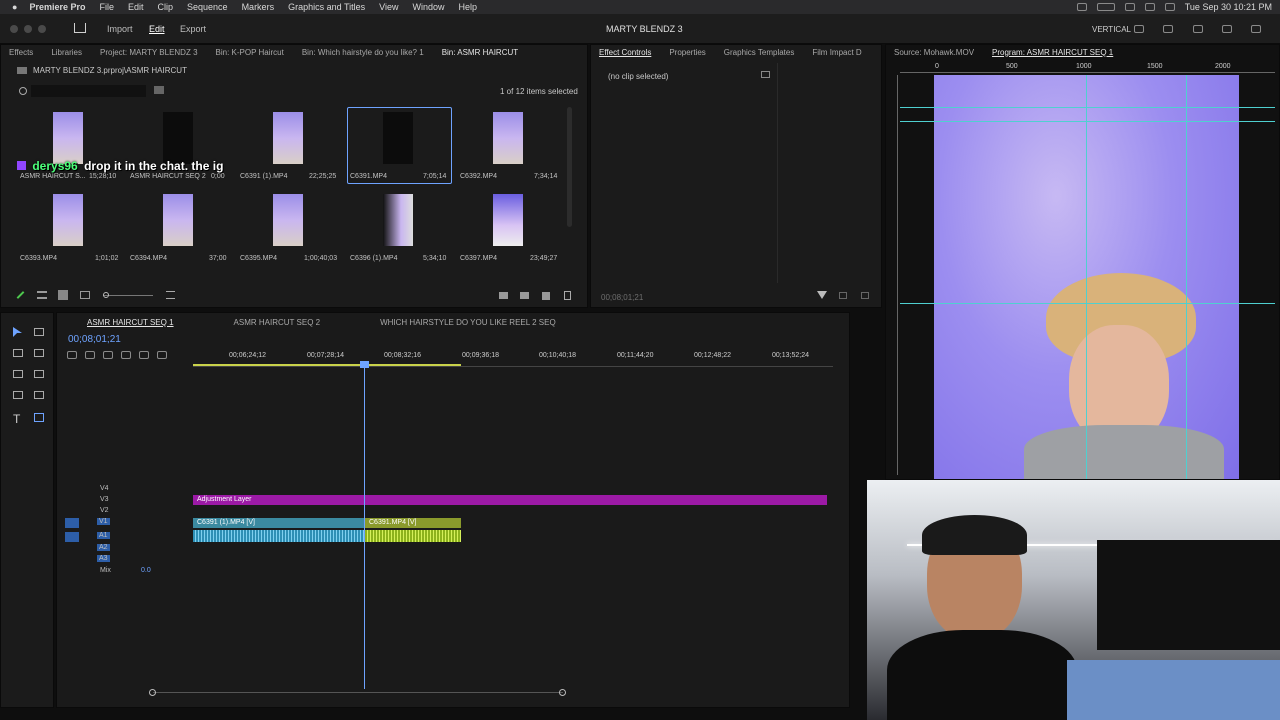  Describe the element at coordinates (326, 7) in the screenshot. I see `menu-graphics: Graphics and Titles` at that location.